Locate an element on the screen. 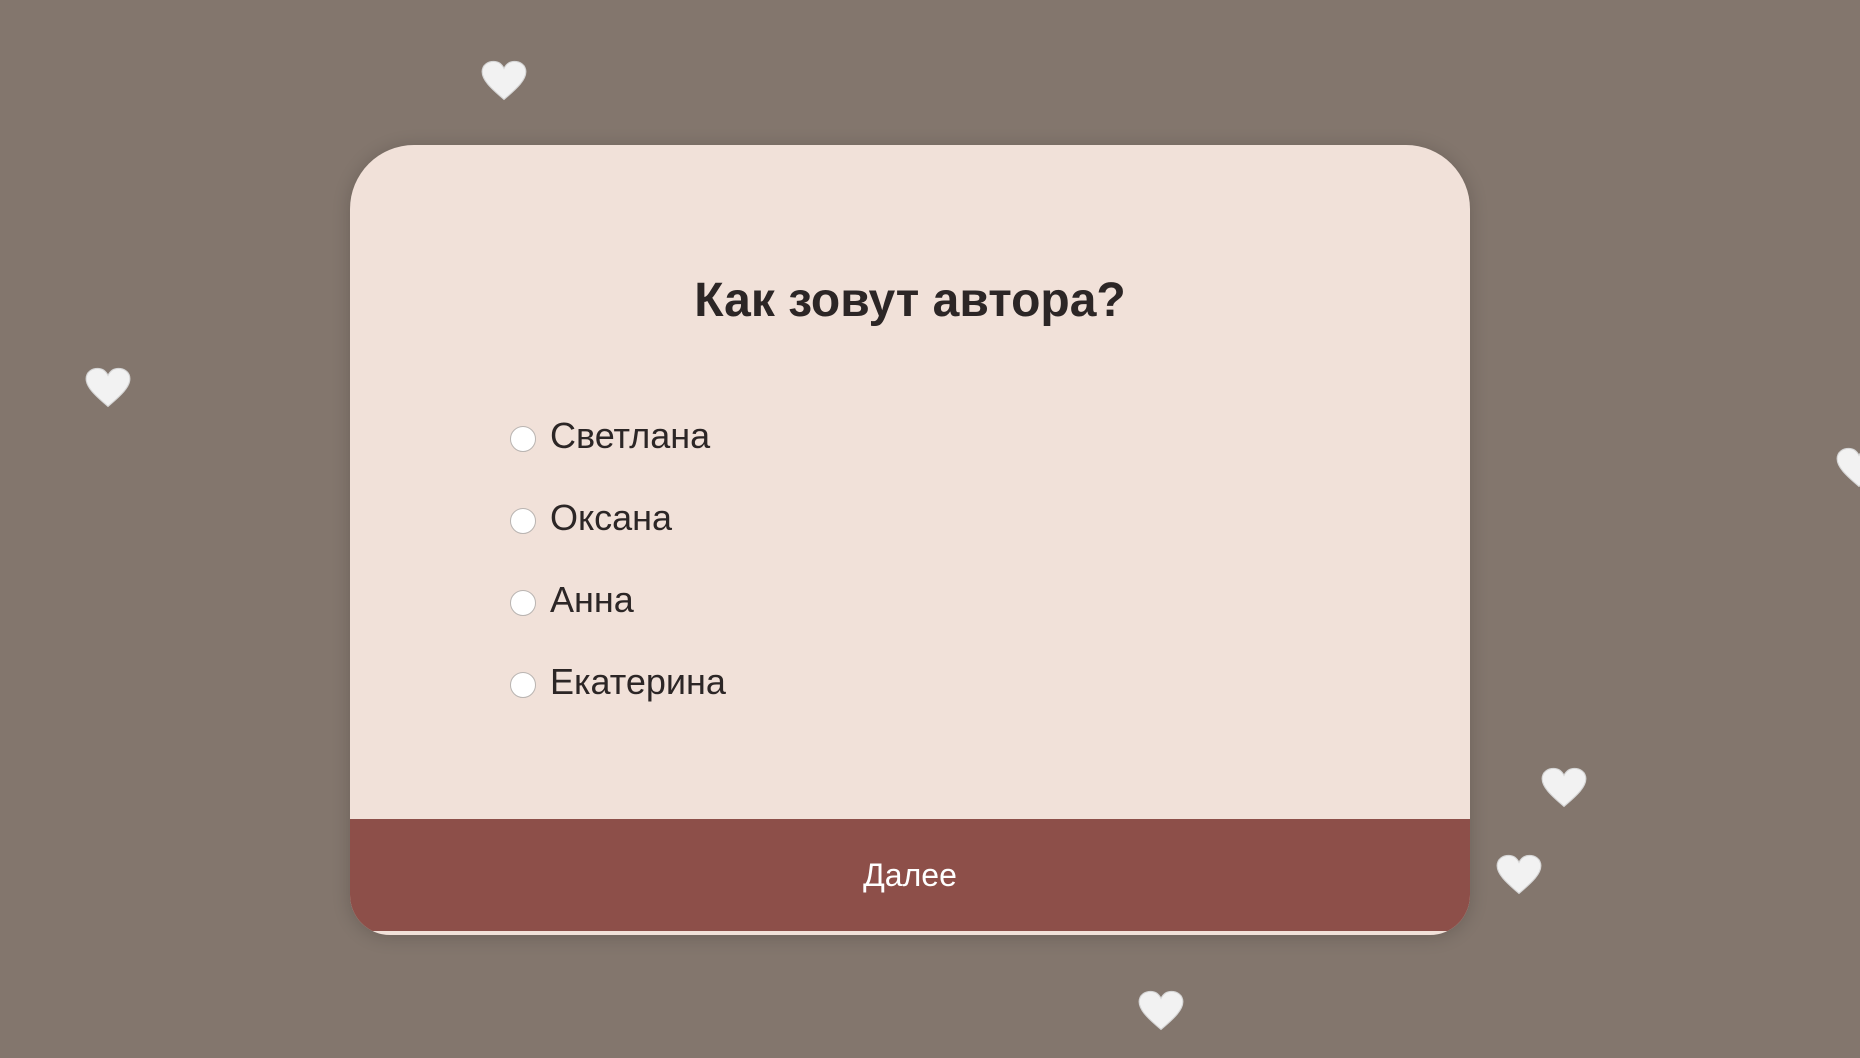 The width and height of the screenshot is (1860, 1058). question-title: Как зовут автора? is located at coordinates (910, 300).